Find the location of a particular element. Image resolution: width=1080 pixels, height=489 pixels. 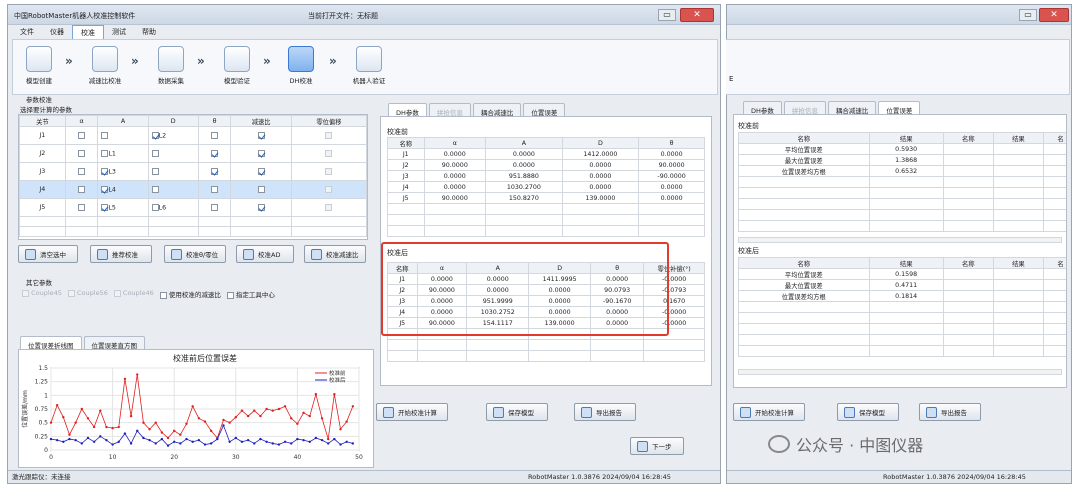

couple46-checkbox: Couple46 is located at coordinates (133, 294).